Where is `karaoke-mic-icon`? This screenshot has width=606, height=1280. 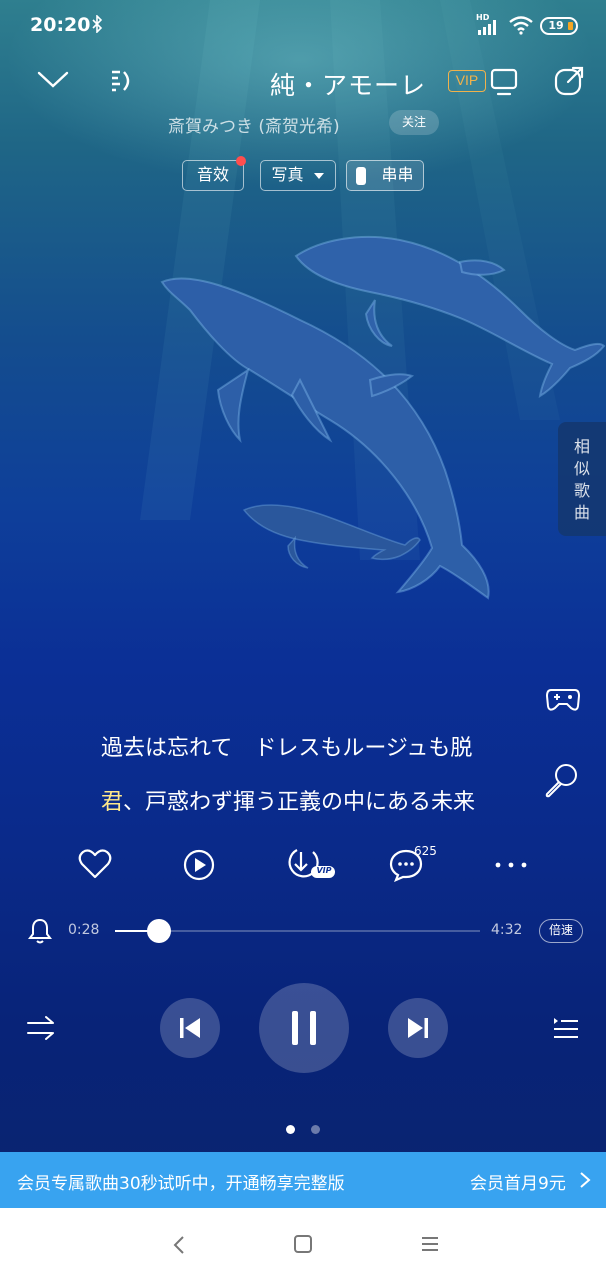 karaoke-mic-icon is located at coordinates (561, 781).